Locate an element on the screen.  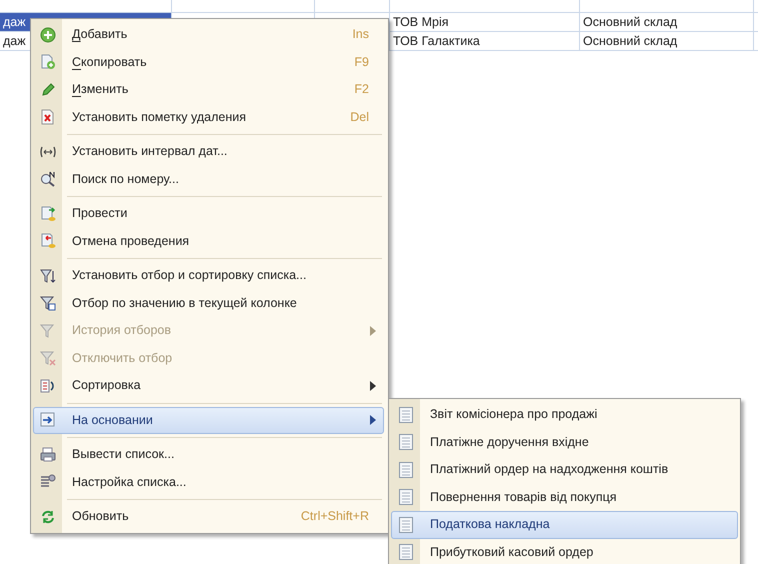
filter-off-icon is located at coordinates (48, 358).